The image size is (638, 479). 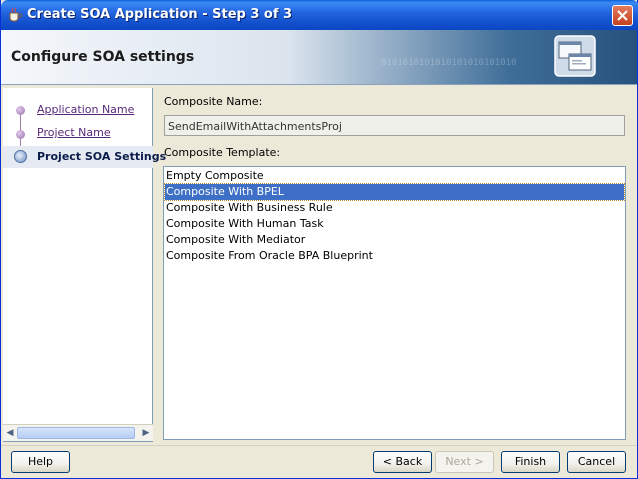 I want to click on coffee-cup-icon, so click(x=15, y=14).